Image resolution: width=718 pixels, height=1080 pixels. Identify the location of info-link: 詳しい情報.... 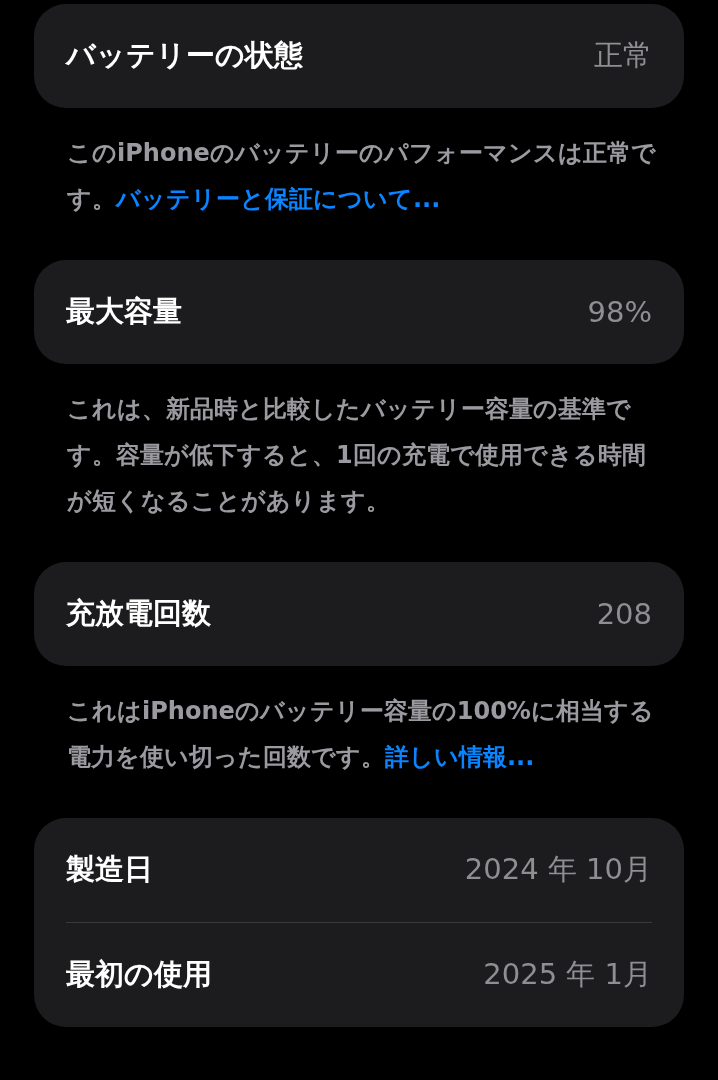
(460, 757).